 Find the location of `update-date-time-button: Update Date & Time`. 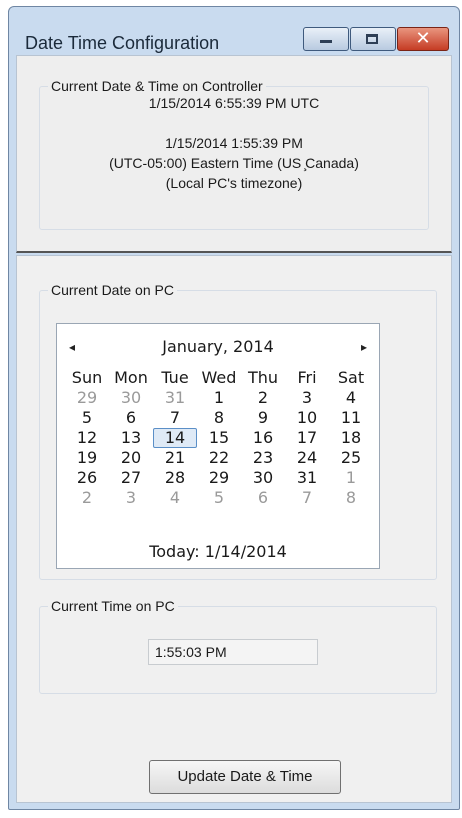

update-date-time-button: Update Date & Time is located at coordinates (245, 777).